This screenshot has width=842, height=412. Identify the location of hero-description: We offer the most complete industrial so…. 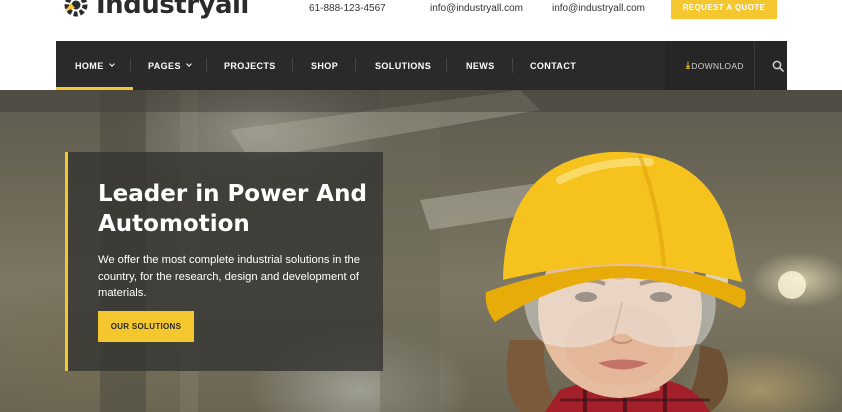
(229, 276).